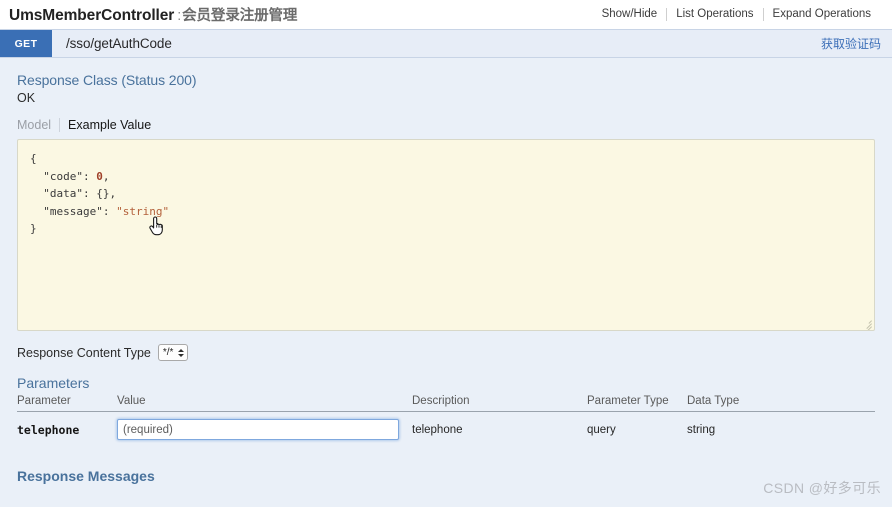  I want to click on column-header-data-type: Data Type, so click(781, 403).